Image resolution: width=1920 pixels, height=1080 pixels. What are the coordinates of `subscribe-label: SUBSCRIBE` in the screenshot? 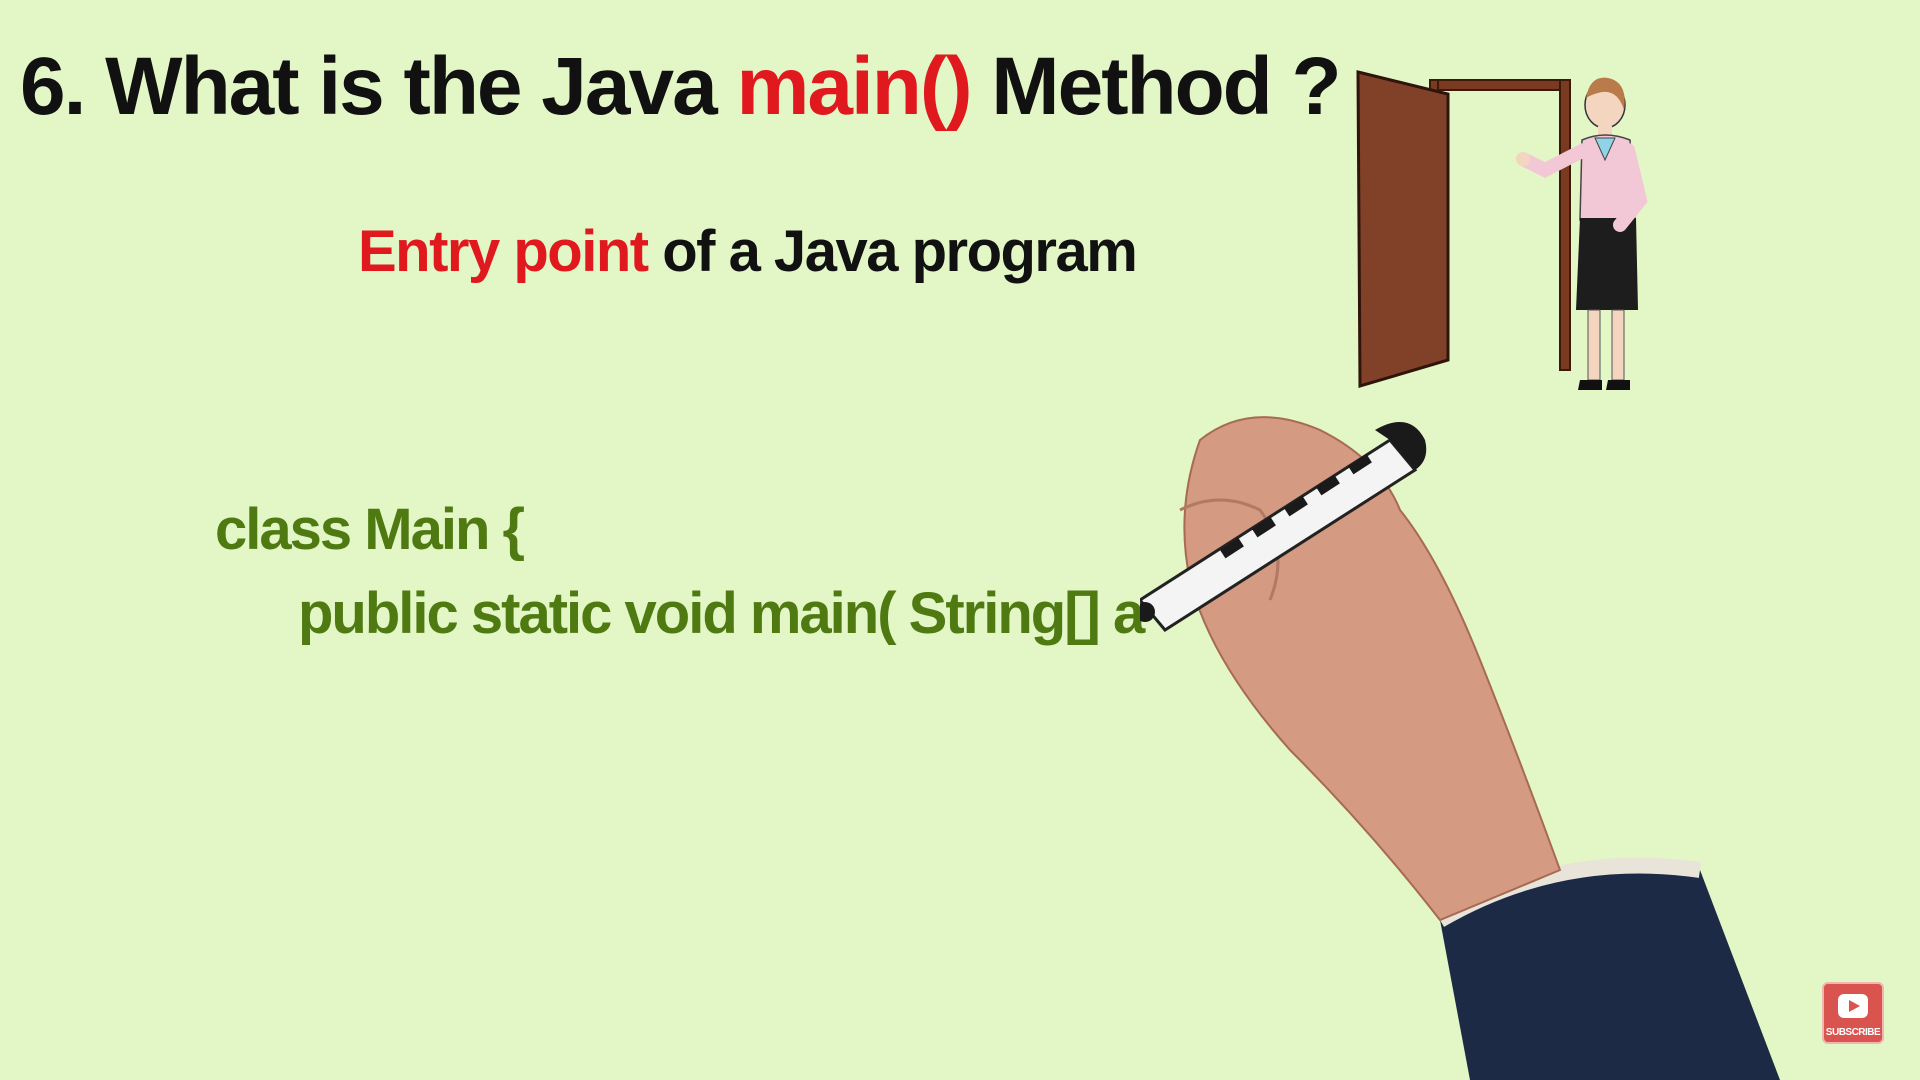 It's located at (1853, 1032).